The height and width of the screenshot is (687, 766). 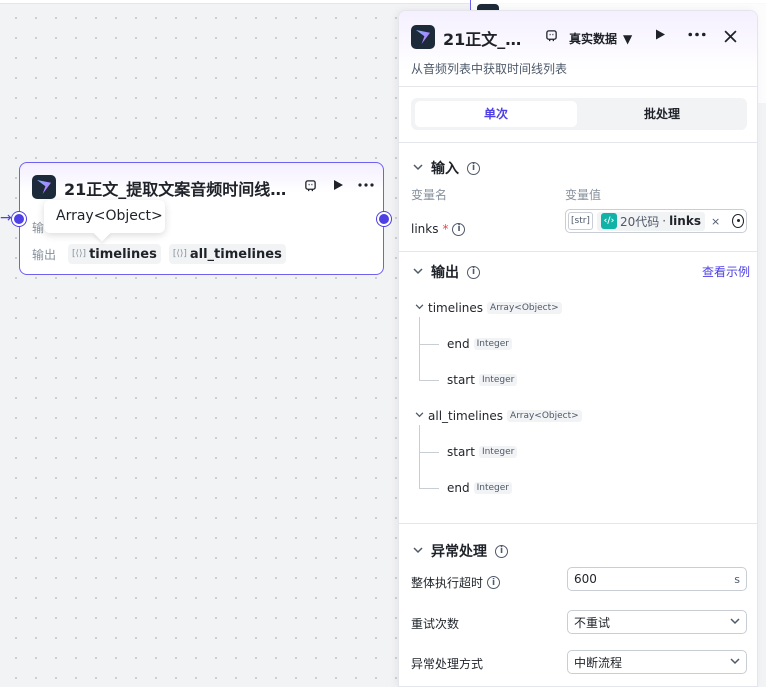 I want to click on var-value-field: [str] ‹/› 20代码 · links ×, so click(x=656, y=221).